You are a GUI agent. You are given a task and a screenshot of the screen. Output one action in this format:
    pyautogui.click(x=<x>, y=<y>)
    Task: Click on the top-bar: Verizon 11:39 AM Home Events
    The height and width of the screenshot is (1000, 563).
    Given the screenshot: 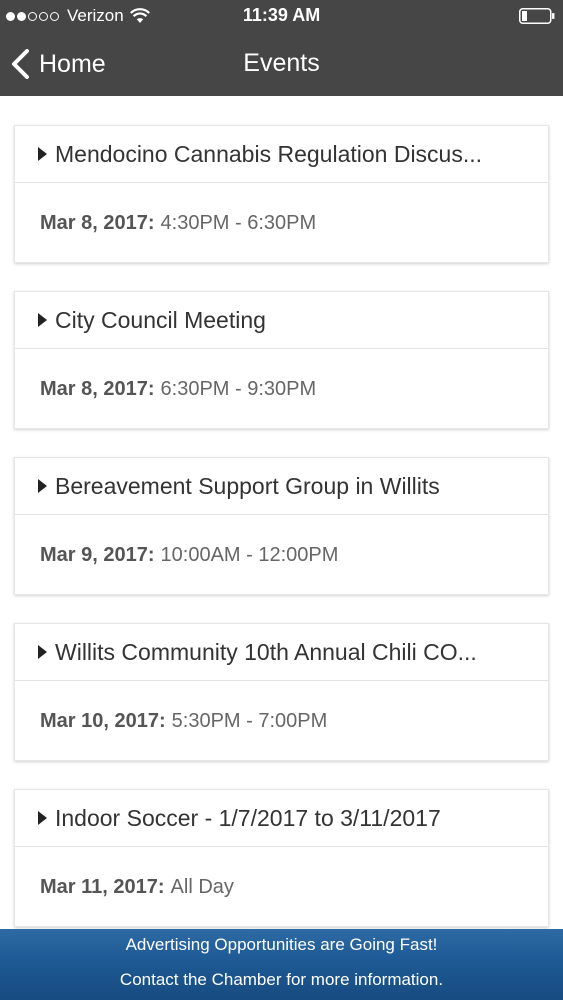 What is the action you would take?
    pyautogui.click(x=281, y=48)
    